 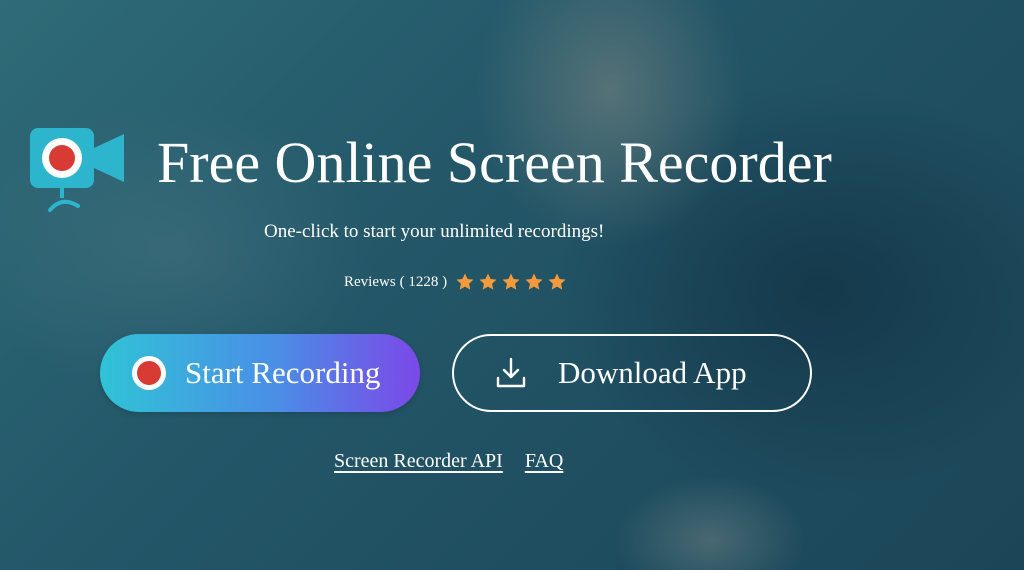 What do you see at coordinates (423, 282) in the screenshot?
I see `reviews-count: ( 1228 )` at bounding box center [423, 282].